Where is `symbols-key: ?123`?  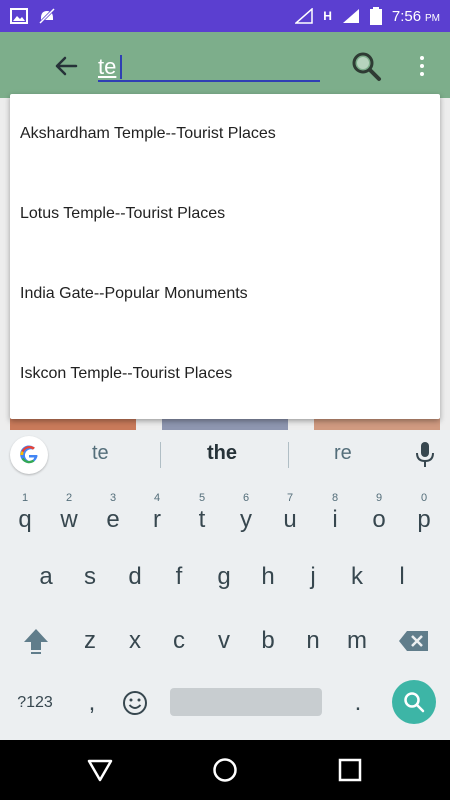
symbols-key: ?123 is located at coordinates (35, 703).